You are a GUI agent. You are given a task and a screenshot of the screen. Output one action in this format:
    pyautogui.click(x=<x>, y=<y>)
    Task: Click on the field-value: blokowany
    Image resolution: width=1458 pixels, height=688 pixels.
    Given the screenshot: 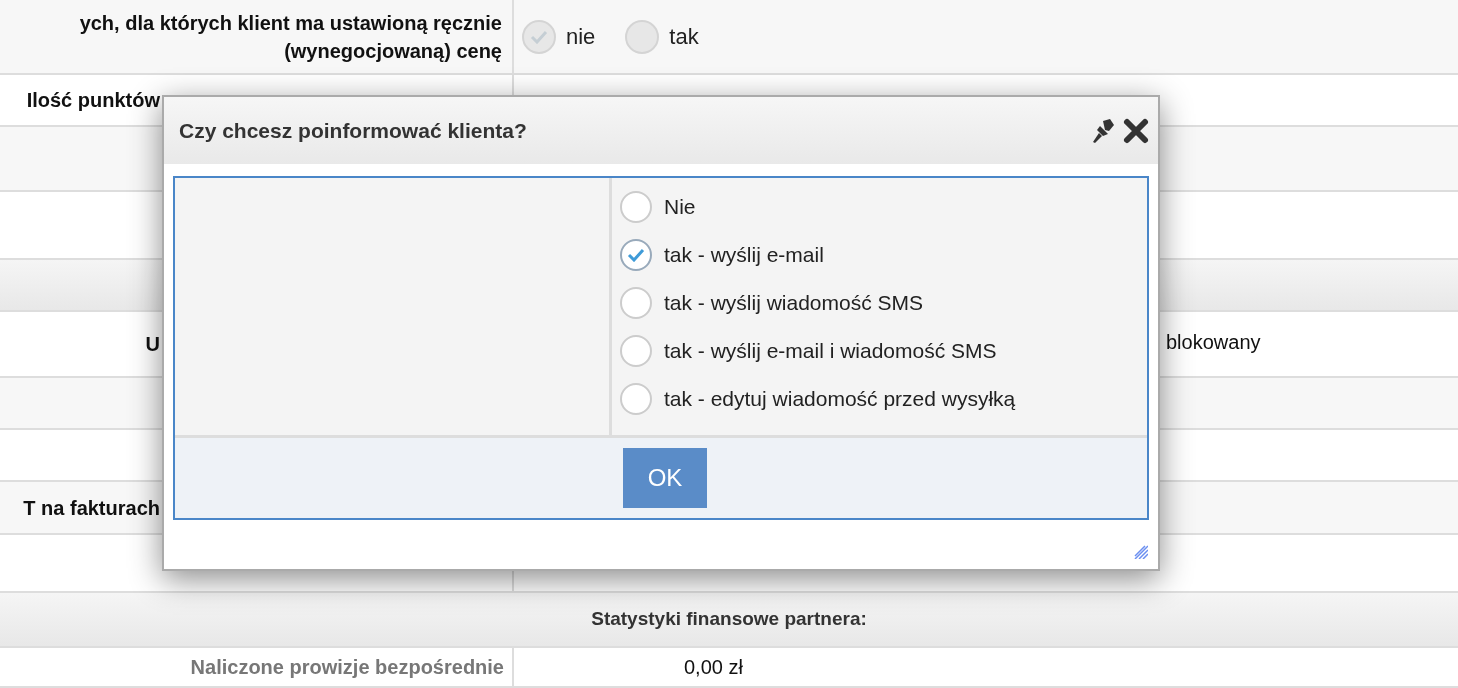 What is the action you would take?
    pyautogui.click(x=1213, y=342)
    